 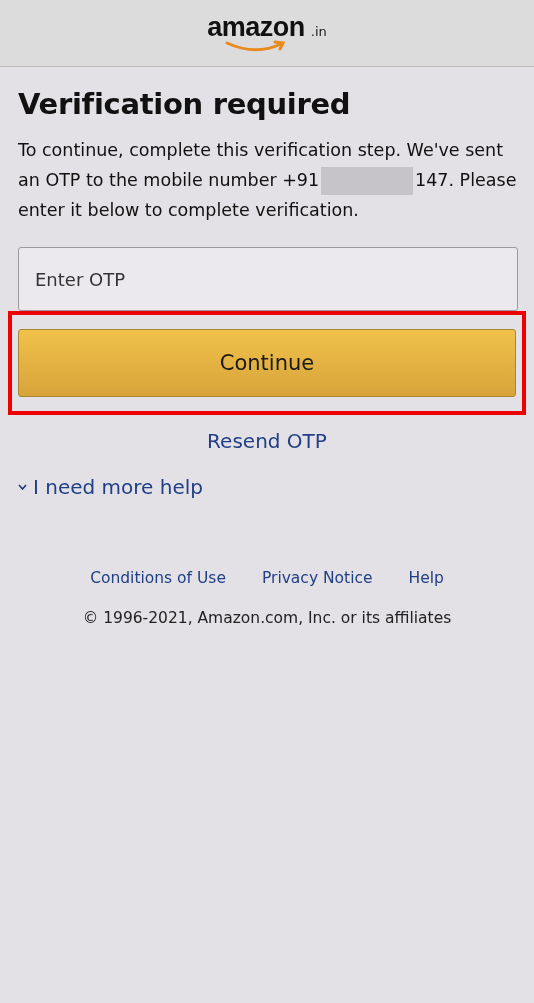 I want to click on otp-input-field: Enter OTP, so click(x=268, y=279).